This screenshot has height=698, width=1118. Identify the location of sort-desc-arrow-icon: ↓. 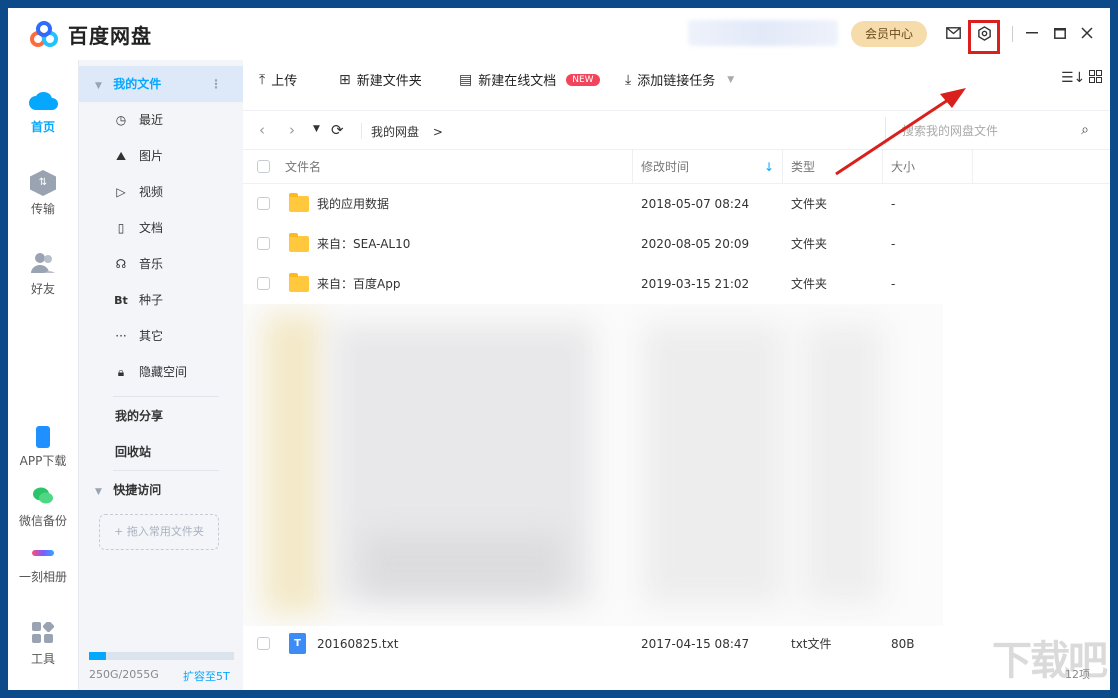
(768, 167).